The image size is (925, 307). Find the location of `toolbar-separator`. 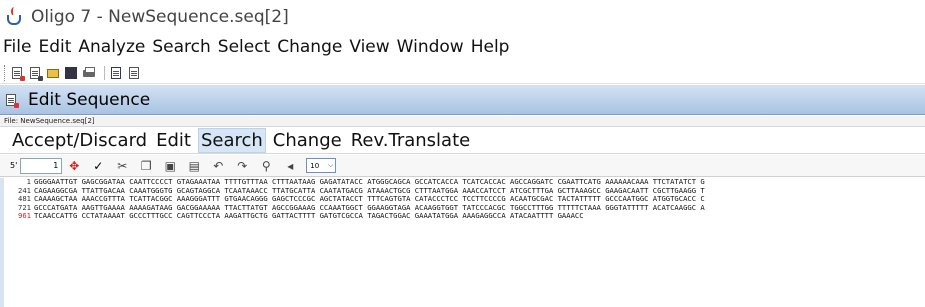

toolbar-separator is located at coordinates (104, 72).